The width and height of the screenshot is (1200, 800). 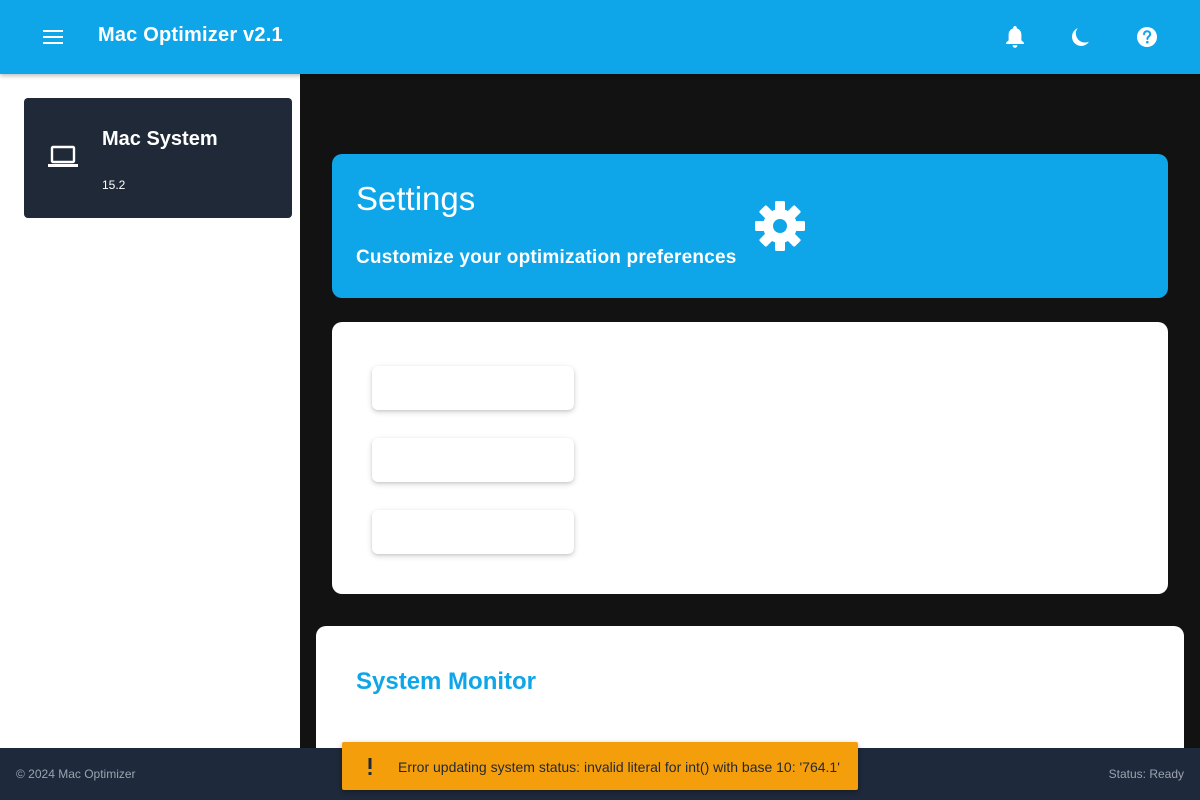 I want to click on help-icon, so click(x=1147, y=37).